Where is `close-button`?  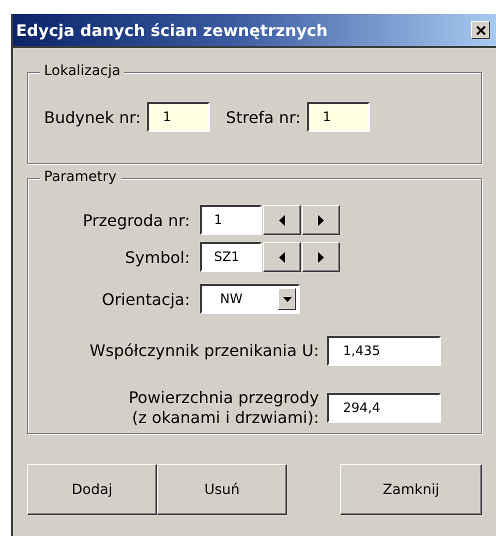
close-button is located at coordinates (480, 30).